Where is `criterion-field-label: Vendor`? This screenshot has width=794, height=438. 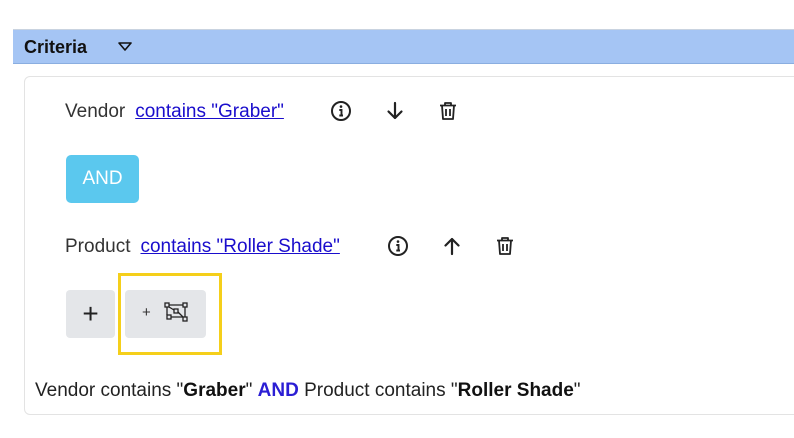 criterion-field-label: Vendor is located at coordinates (95, 111).